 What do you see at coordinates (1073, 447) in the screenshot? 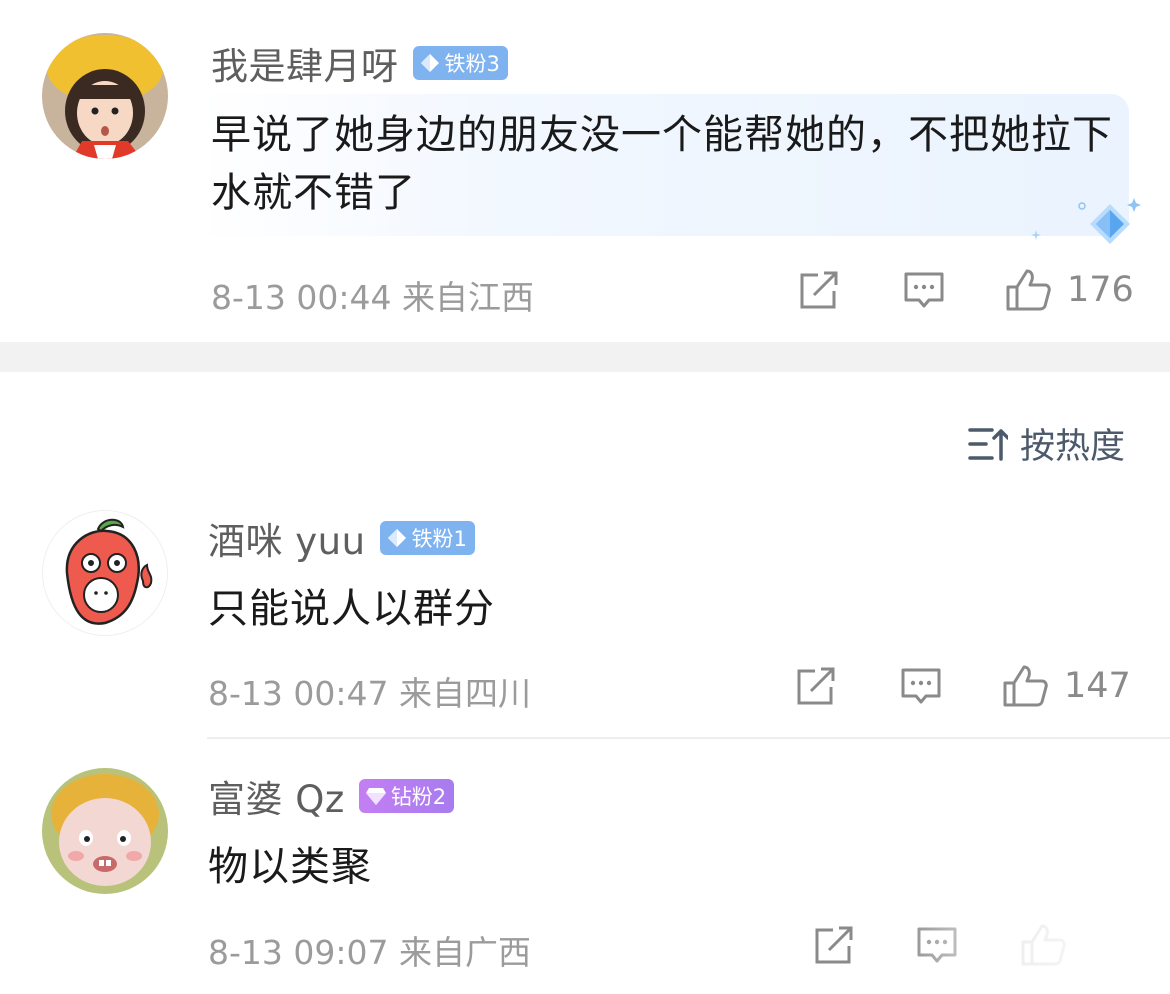
I see `sort-label: 按热度` at bounding box center [1073, 447].